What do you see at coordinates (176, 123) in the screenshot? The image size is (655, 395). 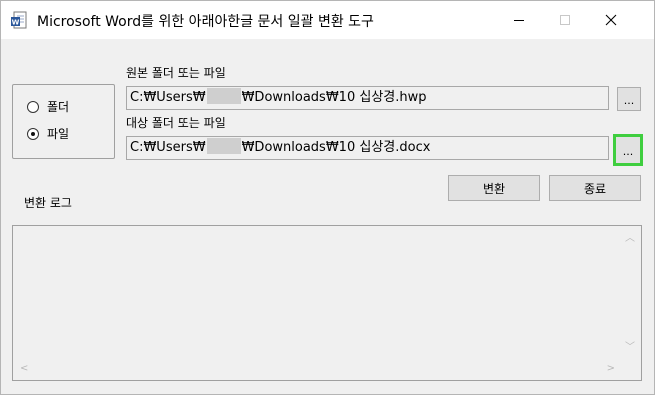 I see `target-label: 대상 폴더 또는 파일` at bounding box center [176, 123].